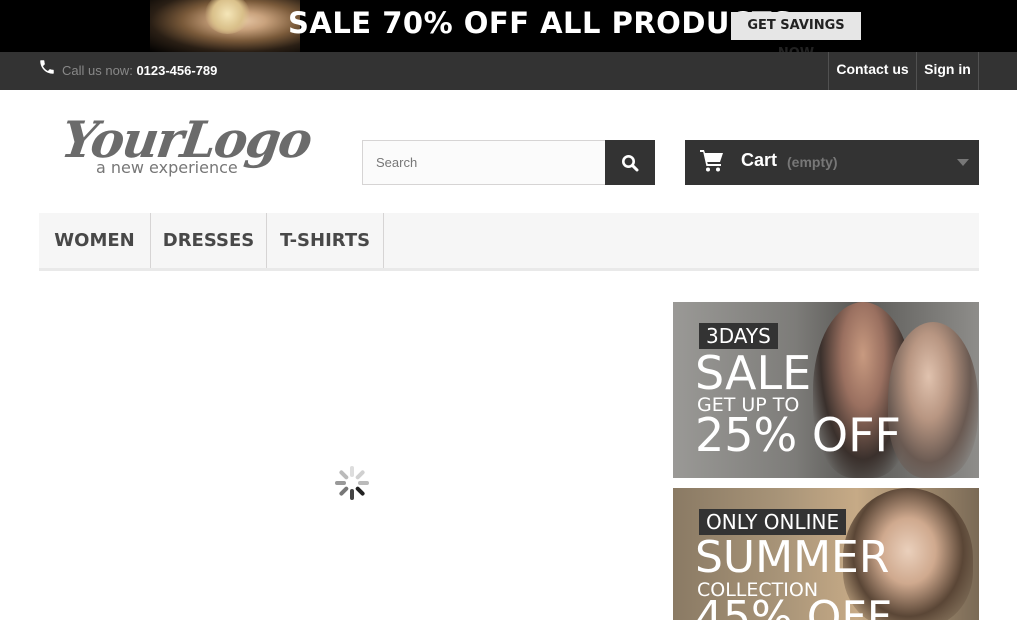 Image resolution: width=1017 pixels, height=620 pixels. I want to click on call-us-prefix: Call us now:, so click(97, 70).